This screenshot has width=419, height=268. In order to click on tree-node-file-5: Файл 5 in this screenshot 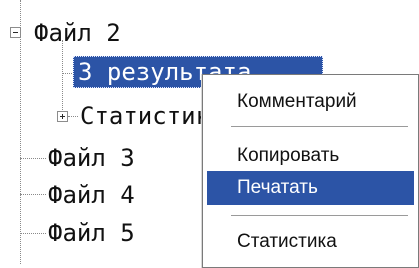, I will do `click(91, 233)`.